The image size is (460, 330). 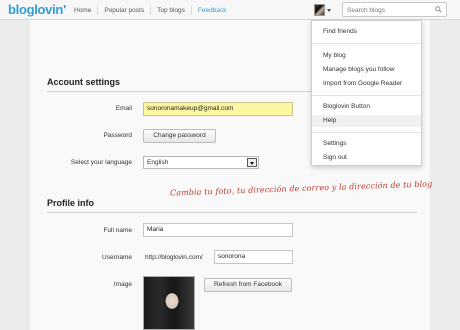 What do you see at coordinates (70, 203) in the screenshot?
I see `profile-info-title: Profile info` at bounding box center [70, 203].